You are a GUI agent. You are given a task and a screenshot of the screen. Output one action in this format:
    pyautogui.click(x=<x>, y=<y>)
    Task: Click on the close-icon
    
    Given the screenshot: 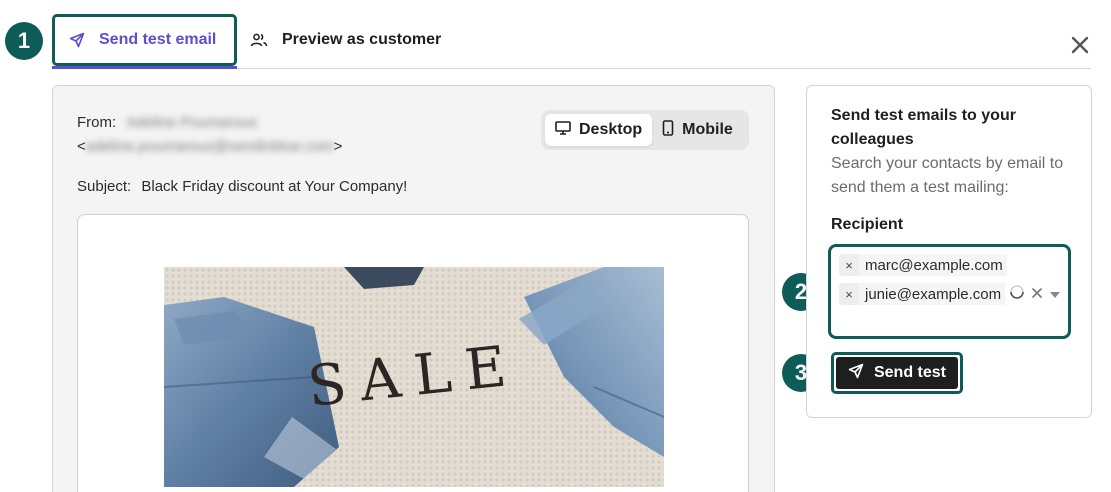 What is the action you would take?
    pyautogui.click(x=1080, y=45)
    